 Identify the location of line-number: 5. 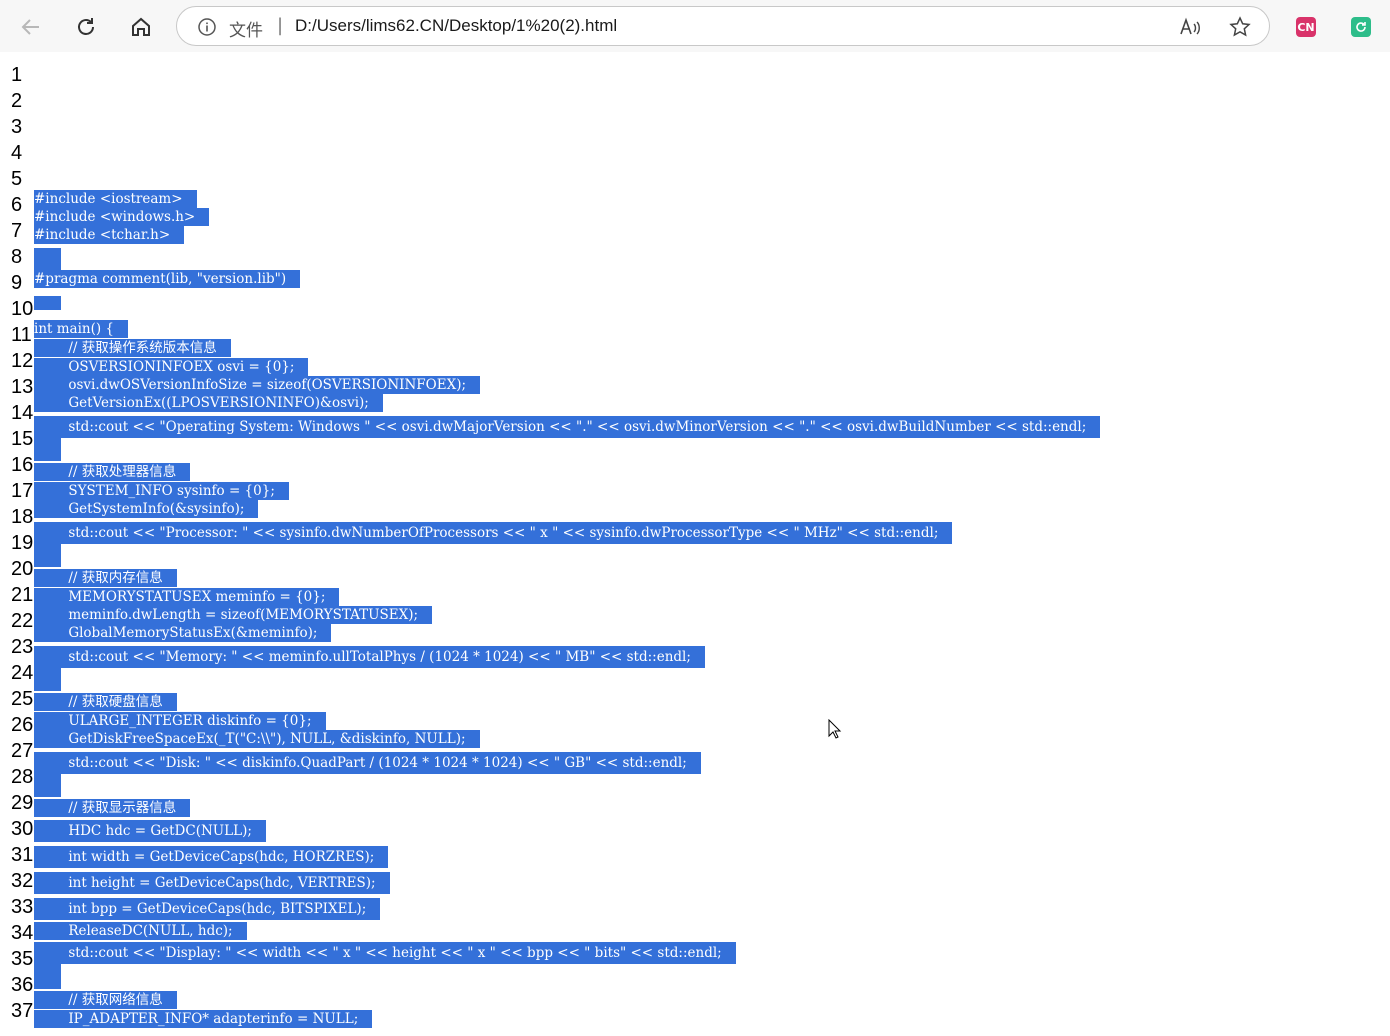
(17, 179).